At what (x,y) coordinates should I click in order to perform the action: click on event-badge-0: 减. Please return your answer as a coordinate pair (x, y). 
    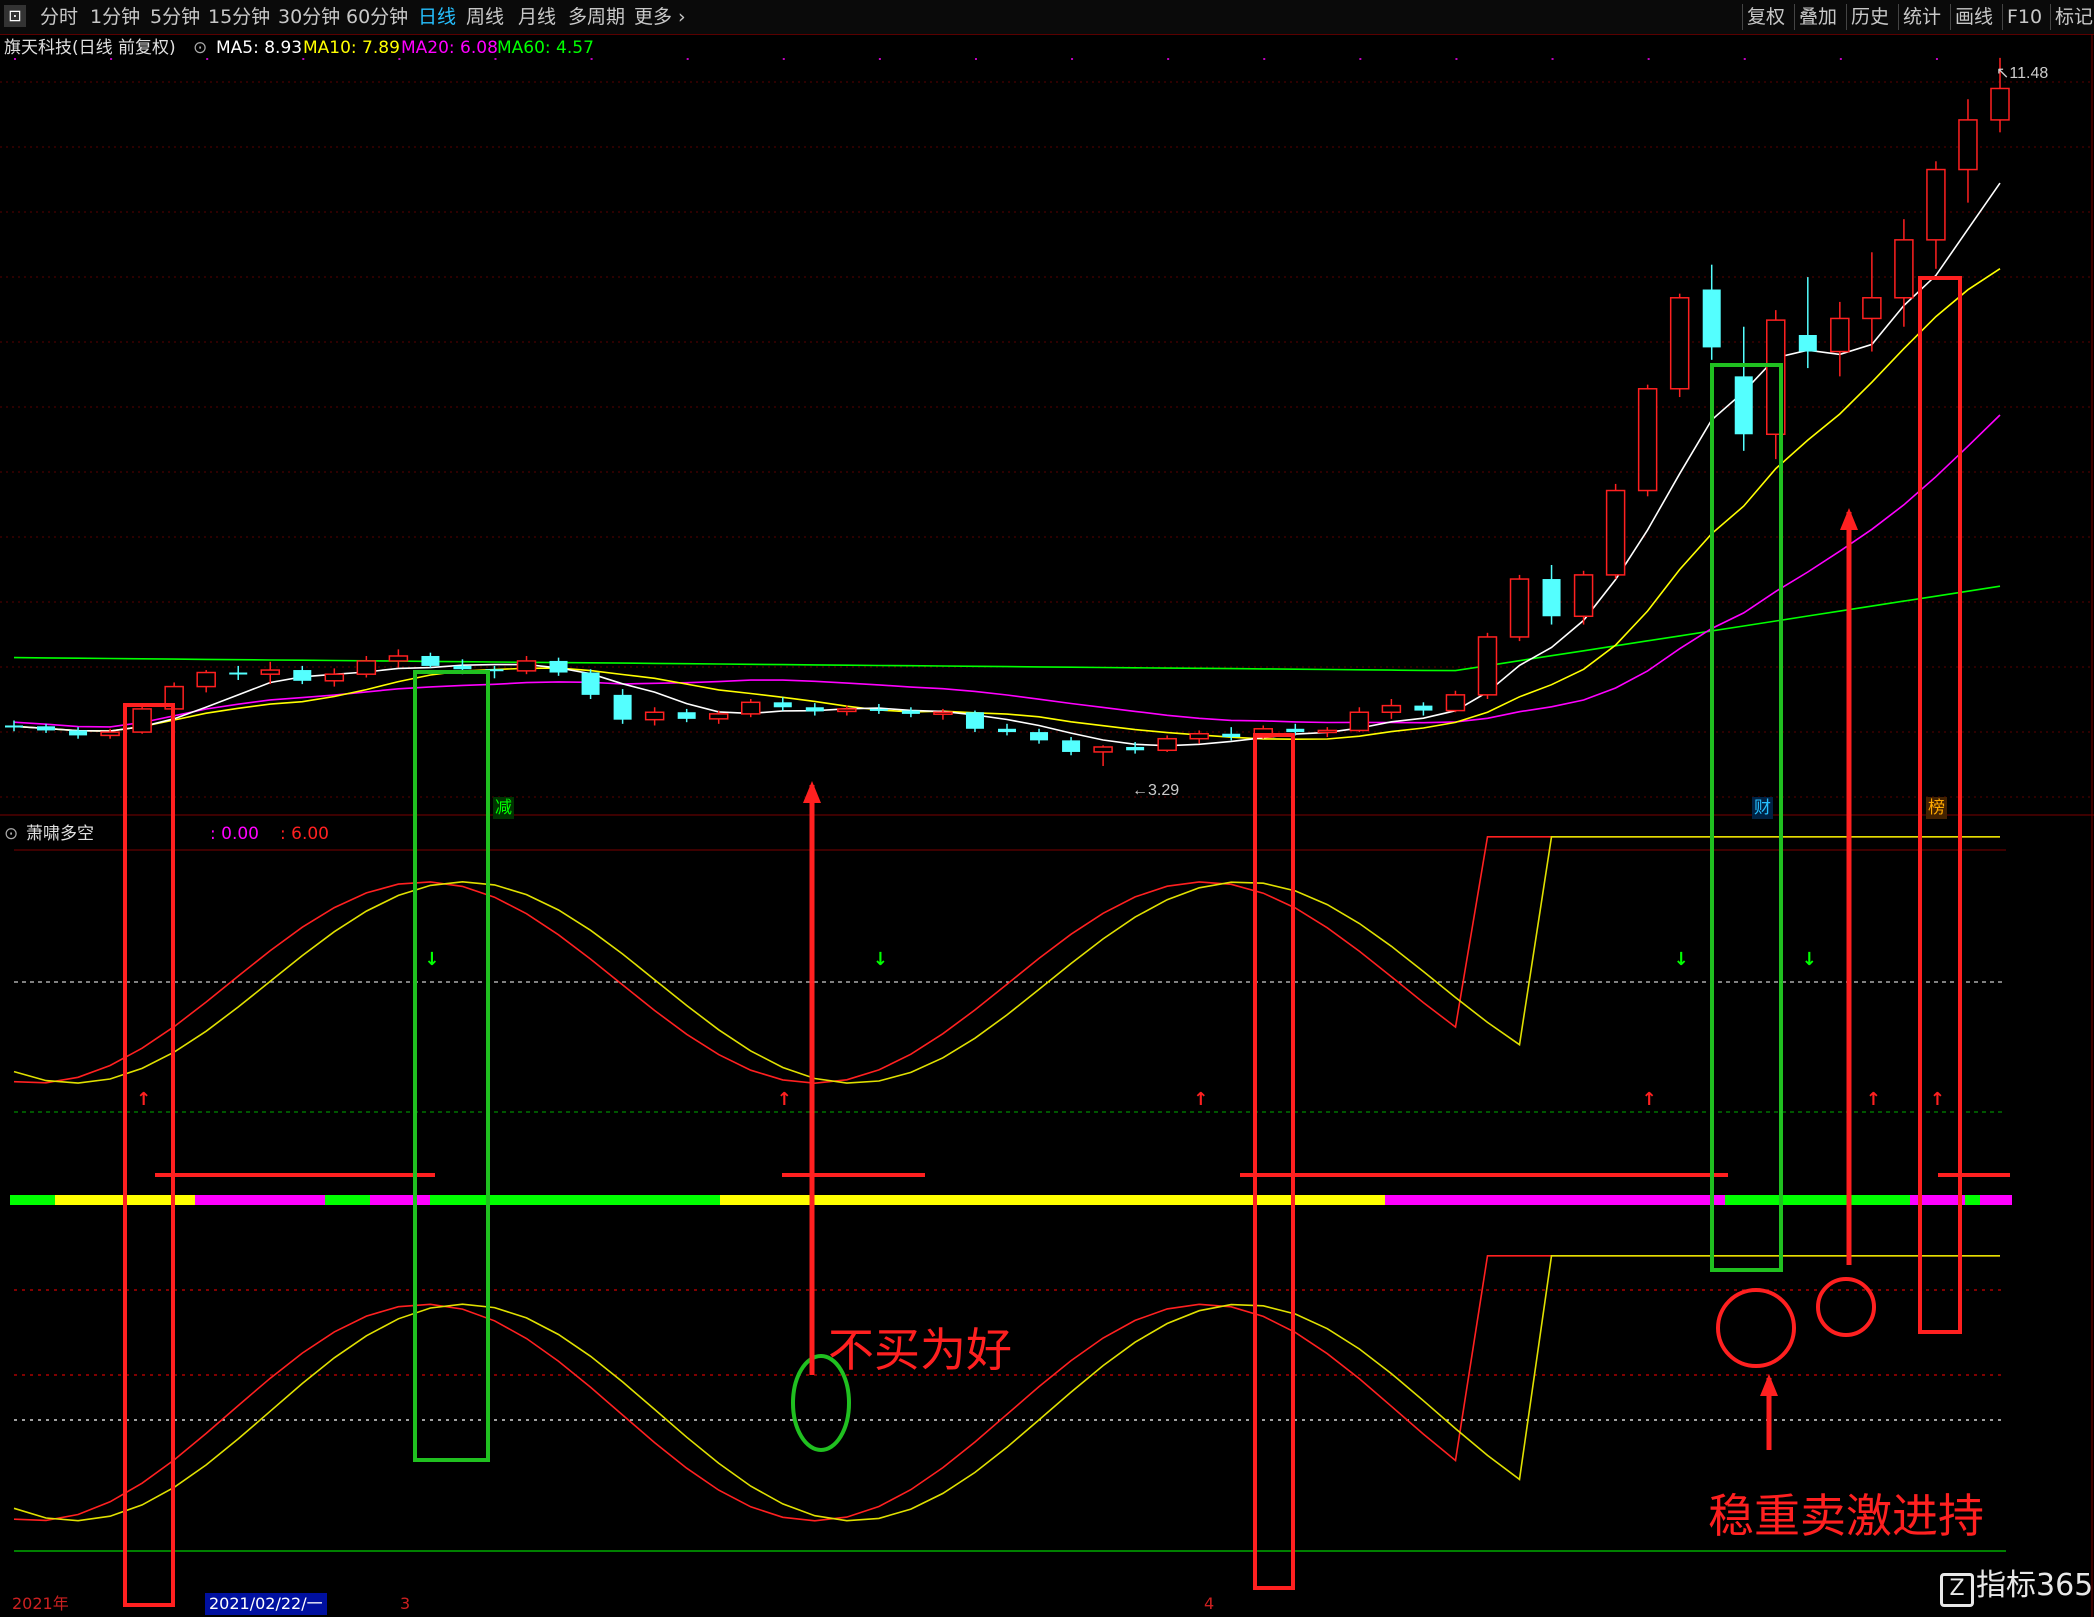
    Looking at the image, I should click on (503, 808).